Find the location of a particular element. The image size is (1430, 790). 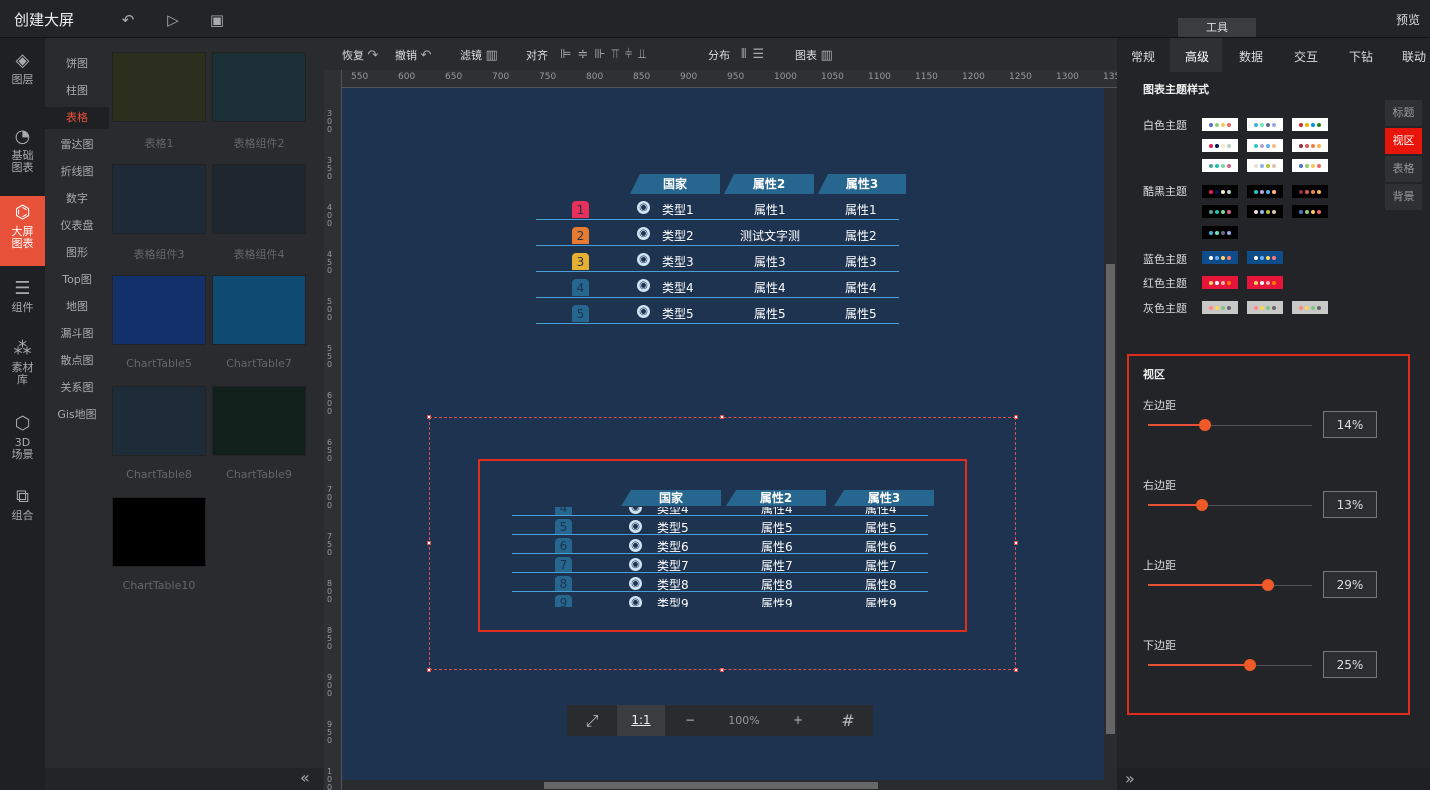

vtab-title: 标题 is located at coordinates (1403, 113).